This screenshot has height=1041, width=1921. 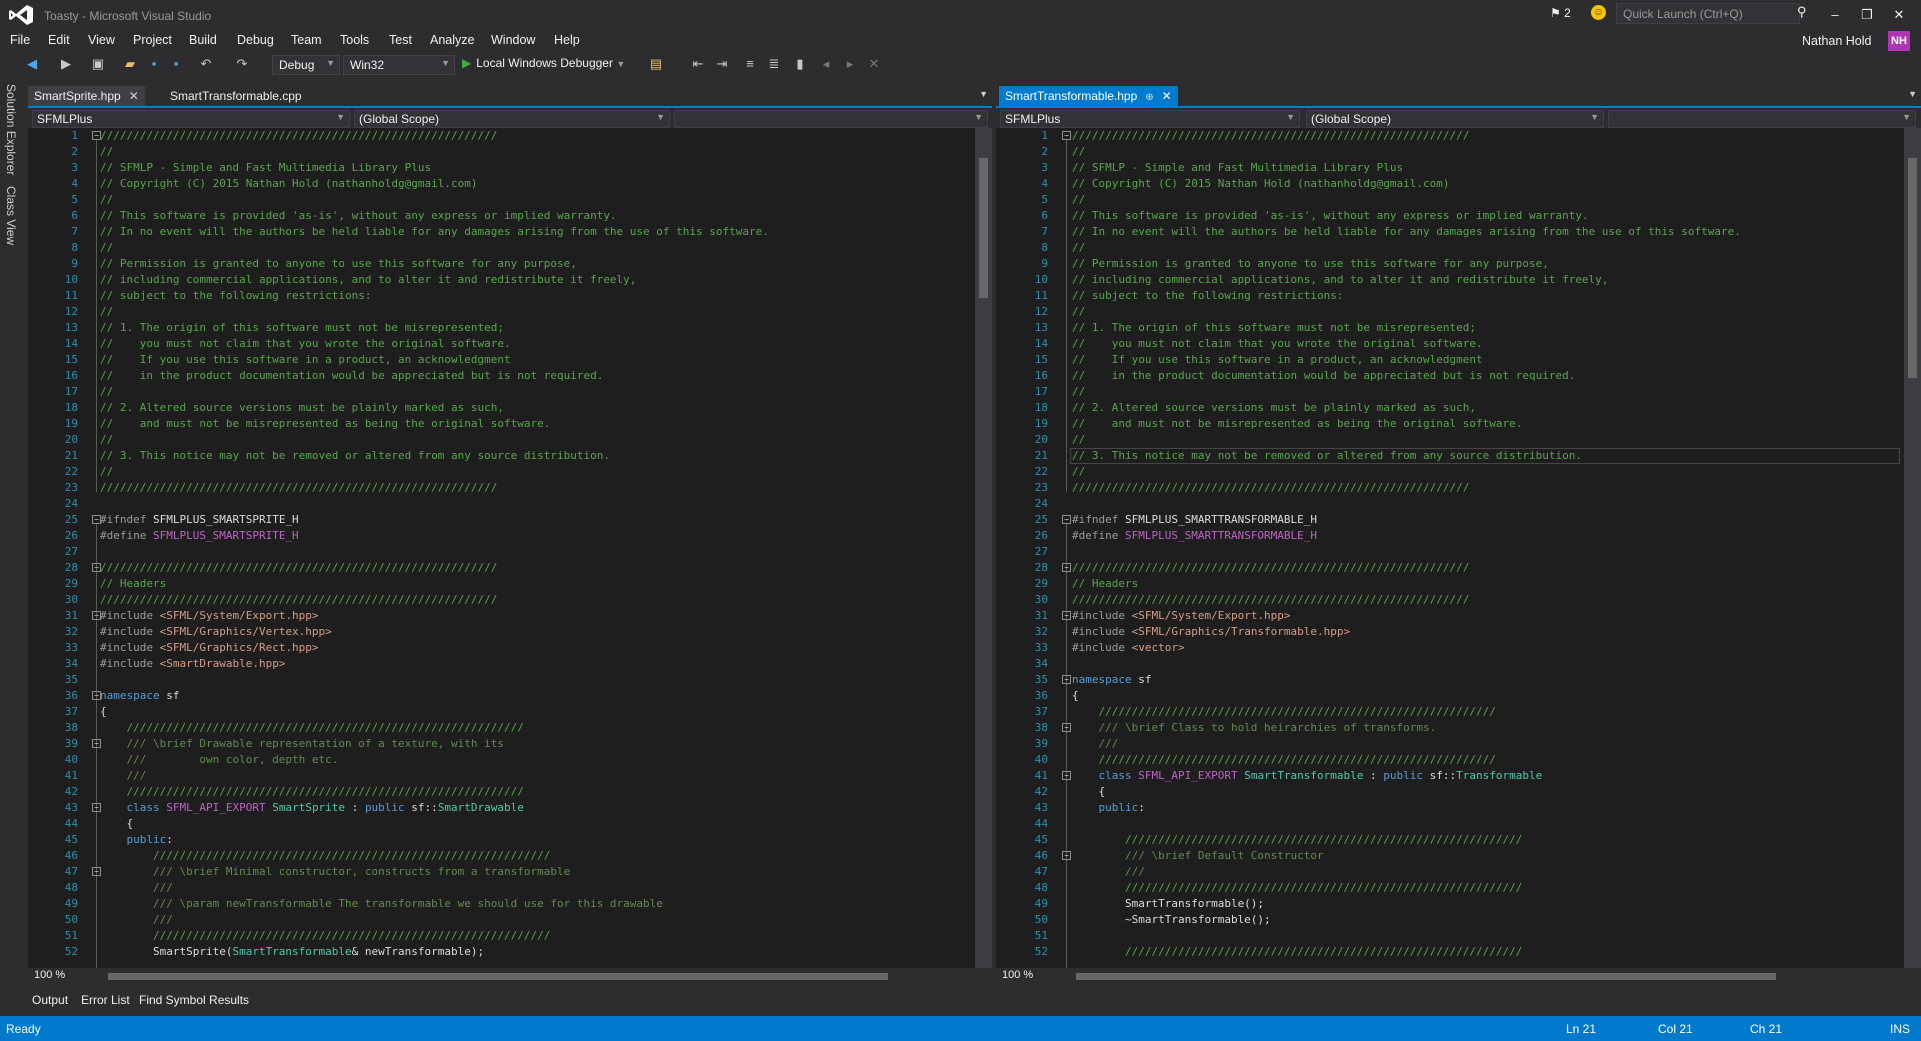 I want to click on menu-tools: Tools, so click(x=354, y=40).